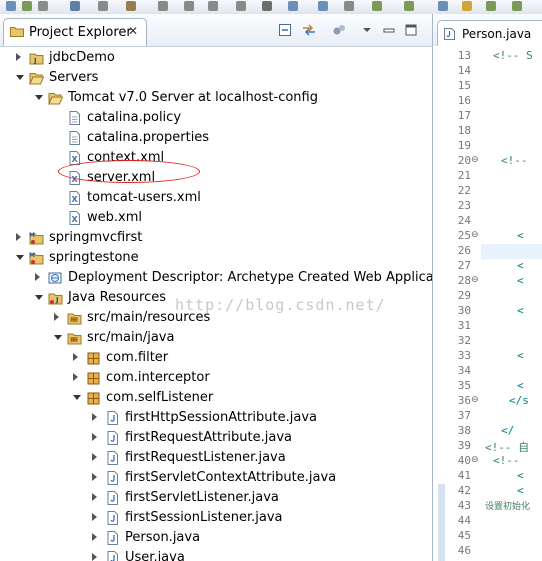 The image size is (542, 561). What do you see at coordinates (160, 397) in the screenshot?
I see `tree-item-label: com.selfListener` at bounding box center [160, 397].